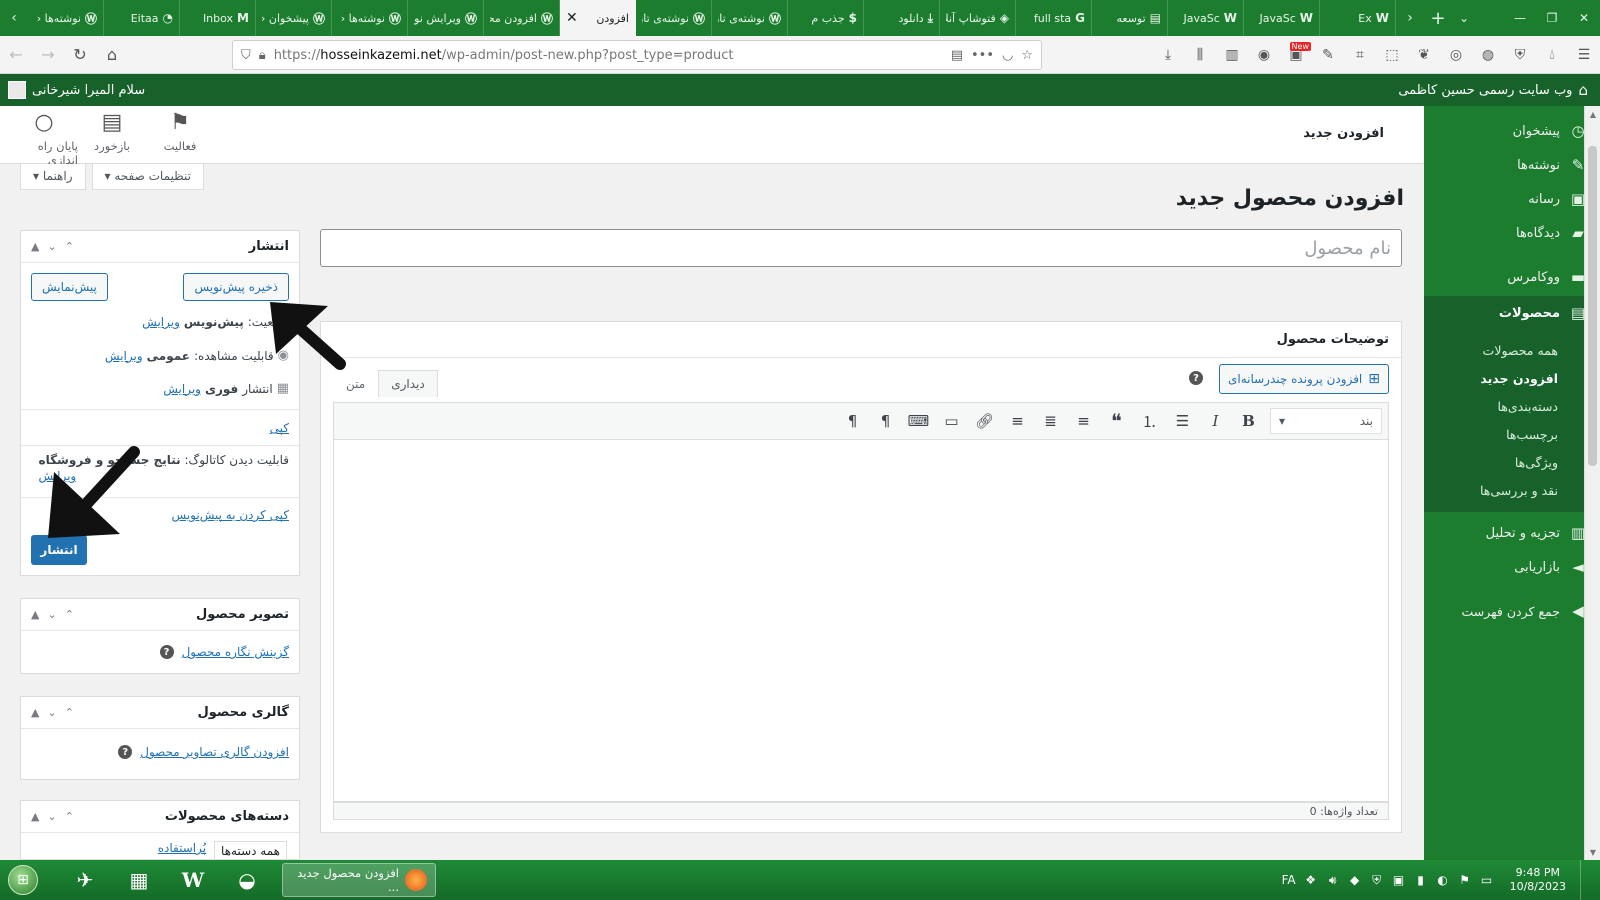 The image size is (1600, 900). I want to click on tab-visual: دیداری, so click(408, 383).